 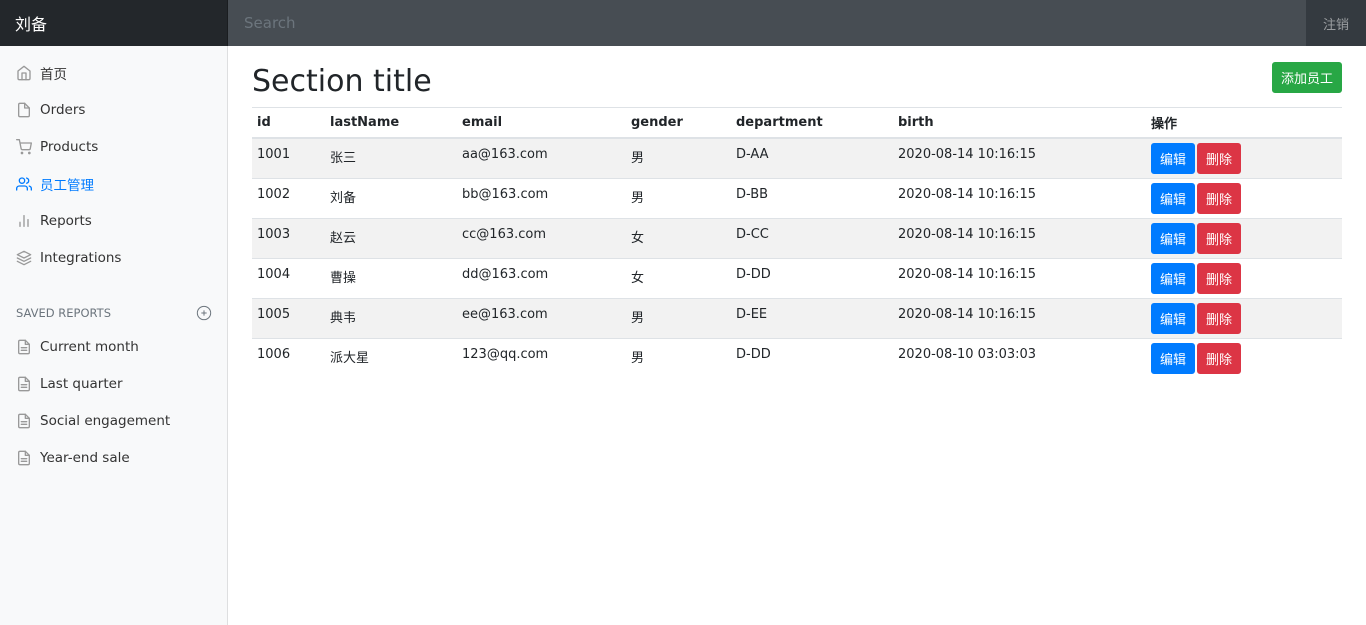 What do you see at coordinates (288, 277) in the screenshot?
I see `cell-id: 1004` at bounding box center [288, 277].